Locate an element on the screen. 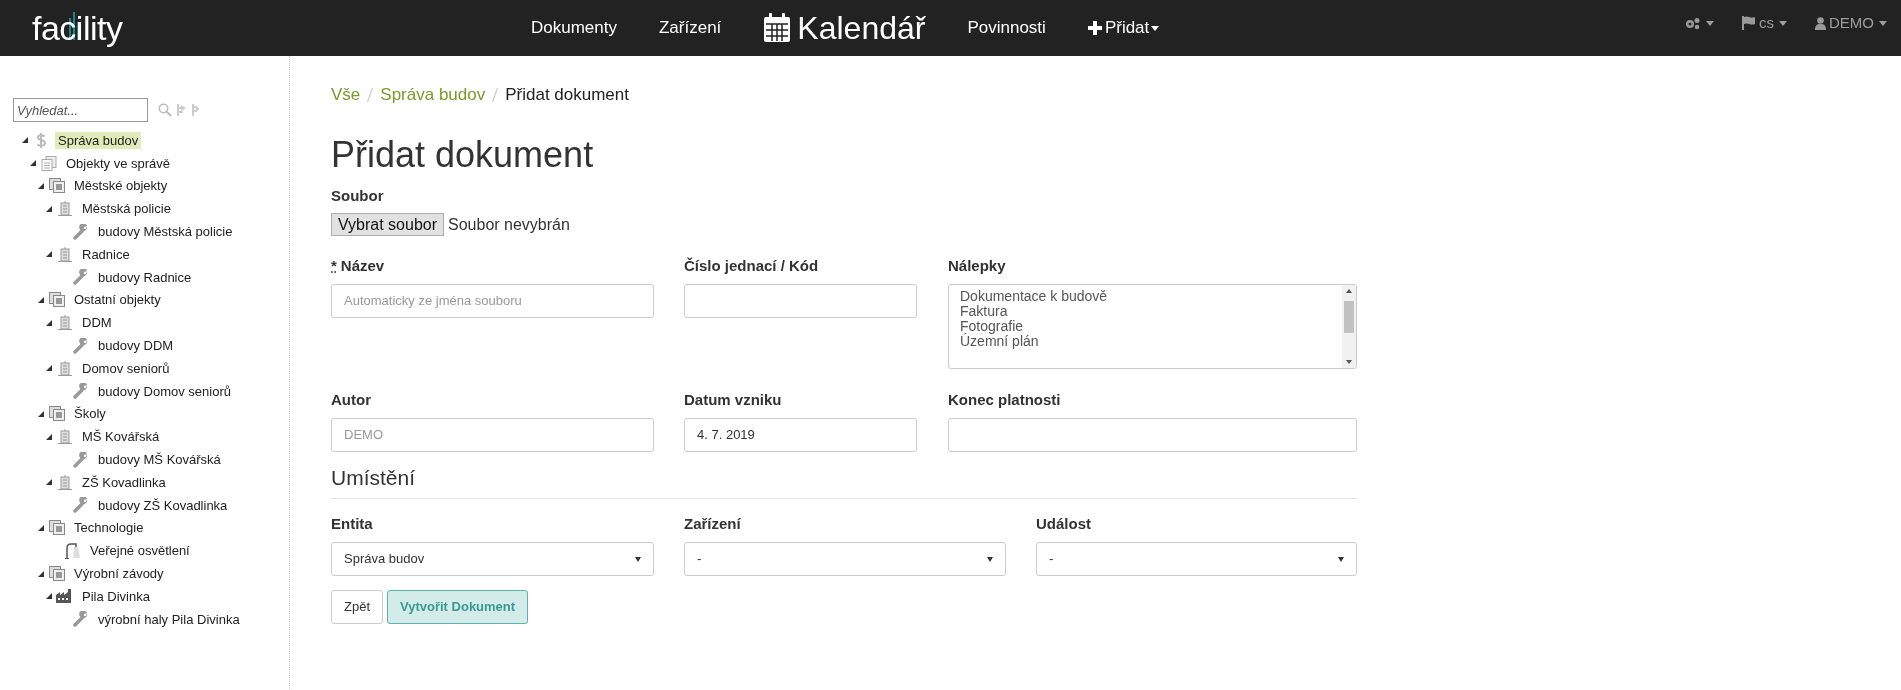 This screenshot has height=690, width=1901. tree-item: Školy is located at coordinates (90, 414).